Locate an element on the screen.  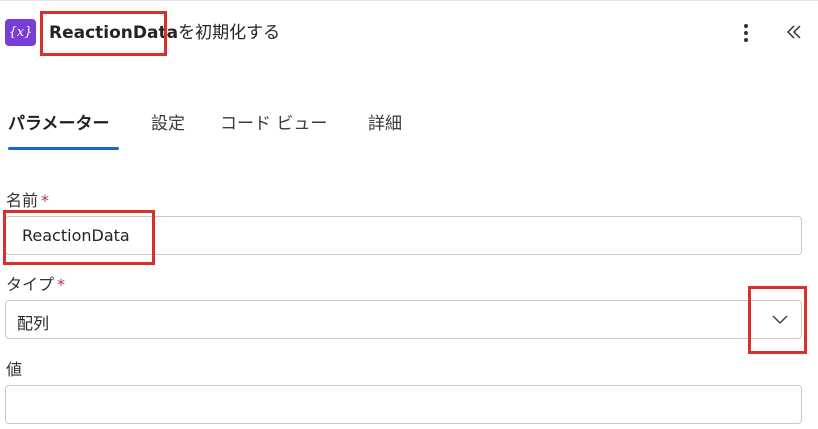
tab-parameters: パラメーター is located at coordinates (59, 124).